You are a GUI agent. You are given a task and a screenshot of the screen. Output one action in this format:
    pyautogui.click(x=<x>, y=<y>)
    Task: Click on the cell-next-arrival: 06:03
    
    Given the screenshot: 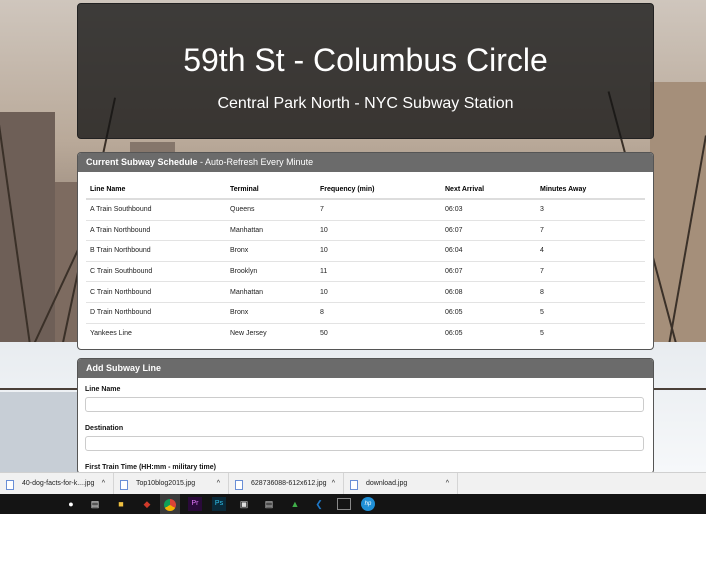 What is the action you would take?
    pyautogui.click(x=488, y=209)
    